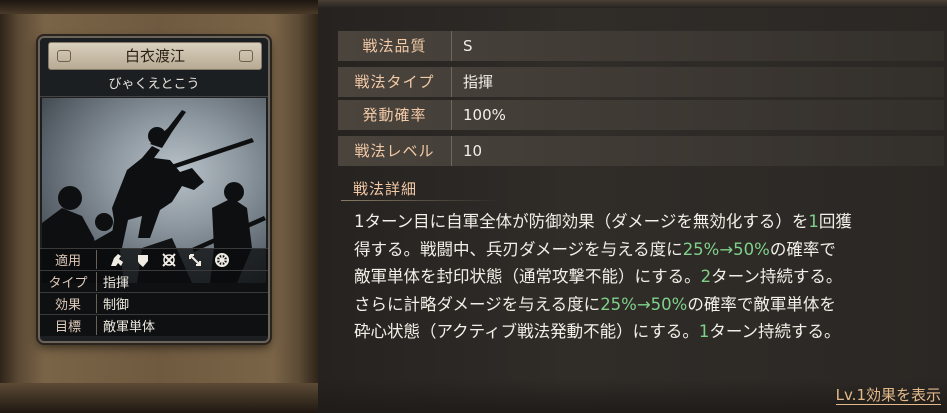 The width and height of the screenshot is (947, 413). What do you see at coordinates (421, 190) in the screenshot?
I see `detail-heading: 戦法詳細` at bounding box center [421, 190].